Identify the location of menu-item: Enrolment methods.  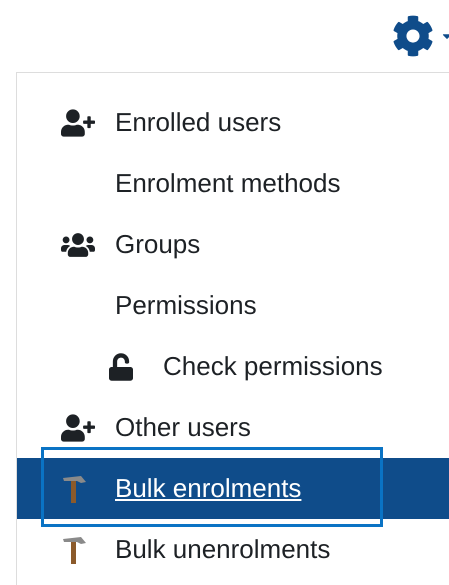
(227, 183).